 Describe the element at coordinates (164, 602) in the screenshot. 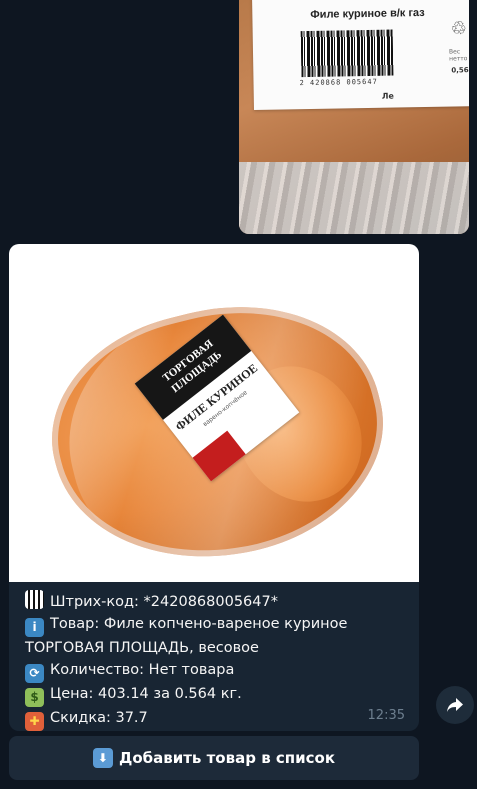

I see `barcode-text: Штрих-код: *2420868005647*` at that location.